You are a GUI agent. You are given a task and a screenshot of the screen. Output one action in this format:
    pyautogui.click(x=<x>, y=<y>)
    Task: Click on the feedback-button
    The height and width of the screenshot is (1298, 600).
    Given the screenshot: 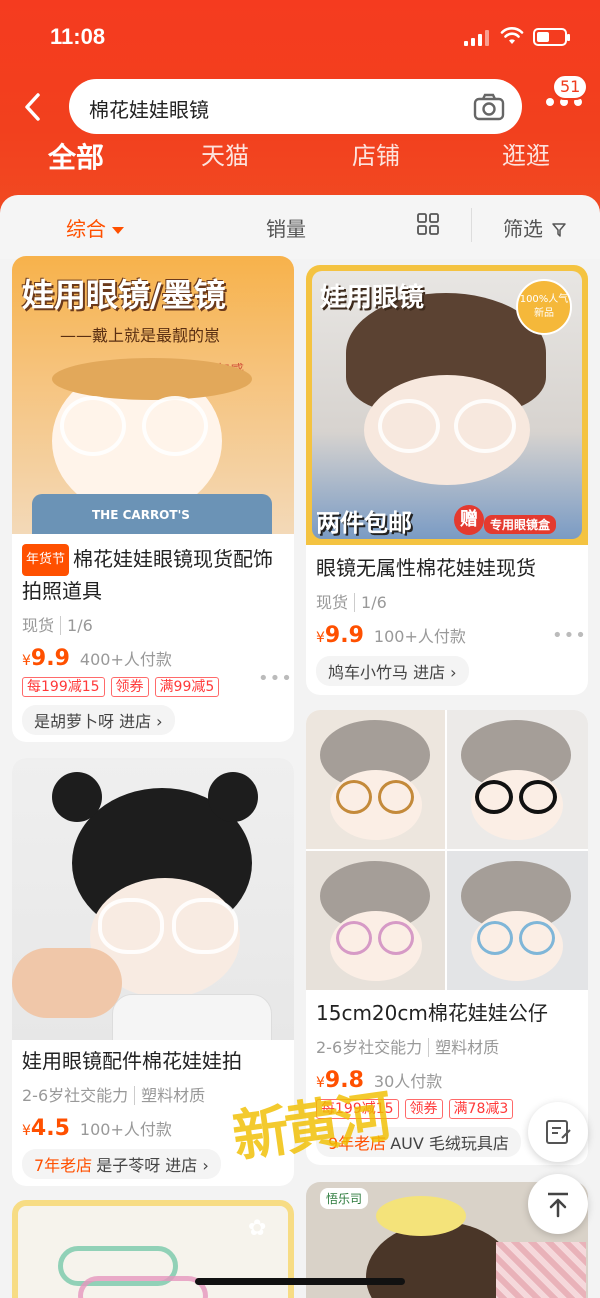 What is the action you would take?
    pyautogui.click(x=558, y=1132)
    